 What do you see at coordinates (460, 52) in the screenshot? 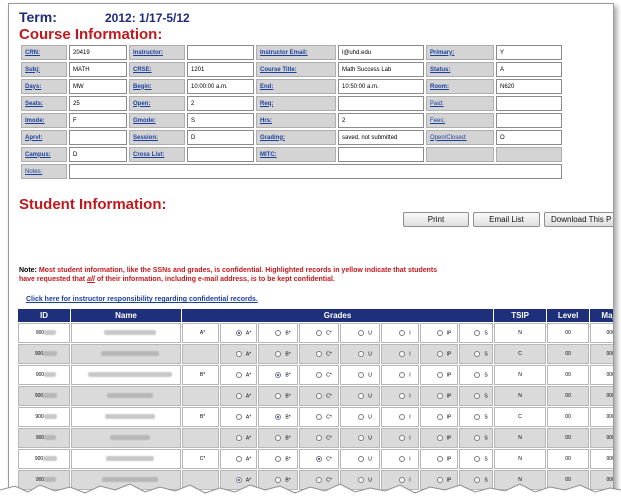
I see `course-field-label: Primary:` at bounding box center [460, 52].